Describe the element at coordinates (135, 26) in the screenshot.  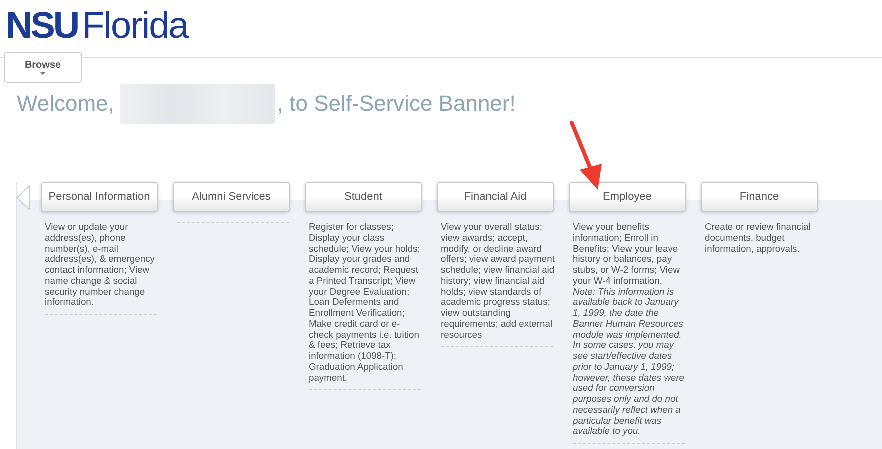
I see `logo-text: Florida` at that location.